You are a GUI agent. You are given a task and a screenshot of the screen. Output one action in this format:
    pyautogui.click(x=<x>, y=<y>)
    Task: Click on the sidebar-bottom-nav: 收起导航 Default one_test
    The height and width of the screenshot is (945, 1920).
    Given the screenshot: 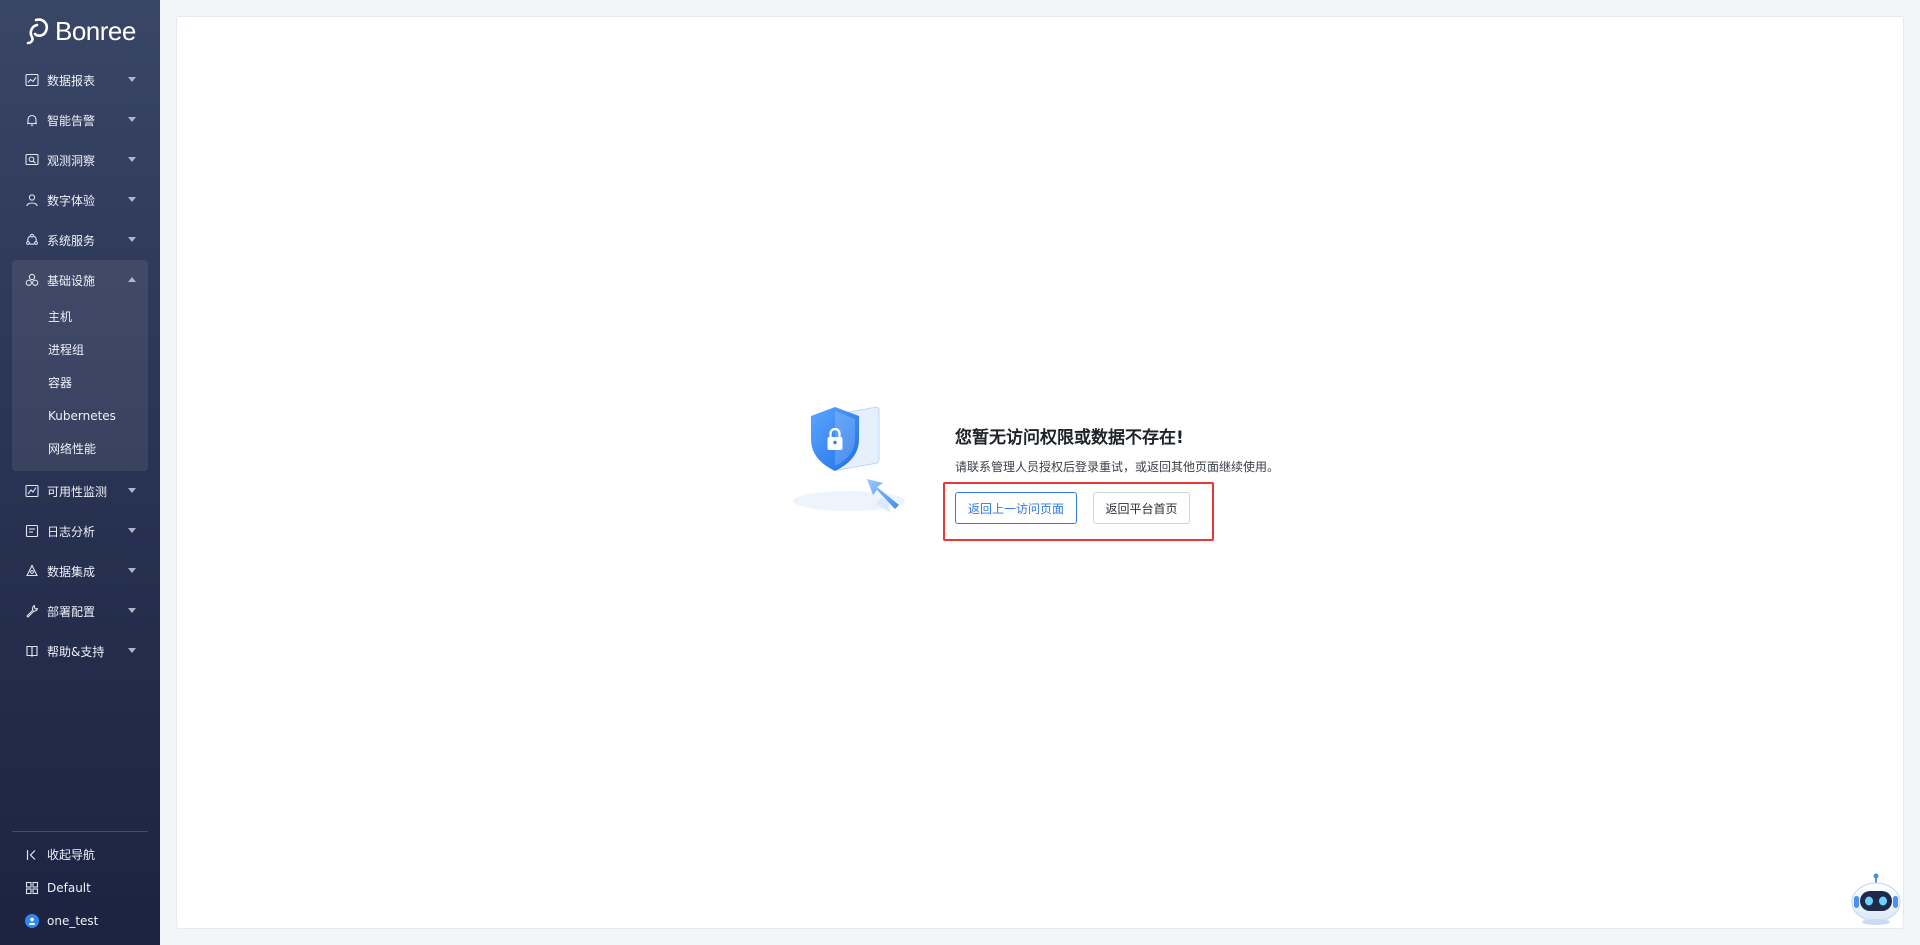 What is the action you would take?
    pyautogui.click(x=80, y=887)
    